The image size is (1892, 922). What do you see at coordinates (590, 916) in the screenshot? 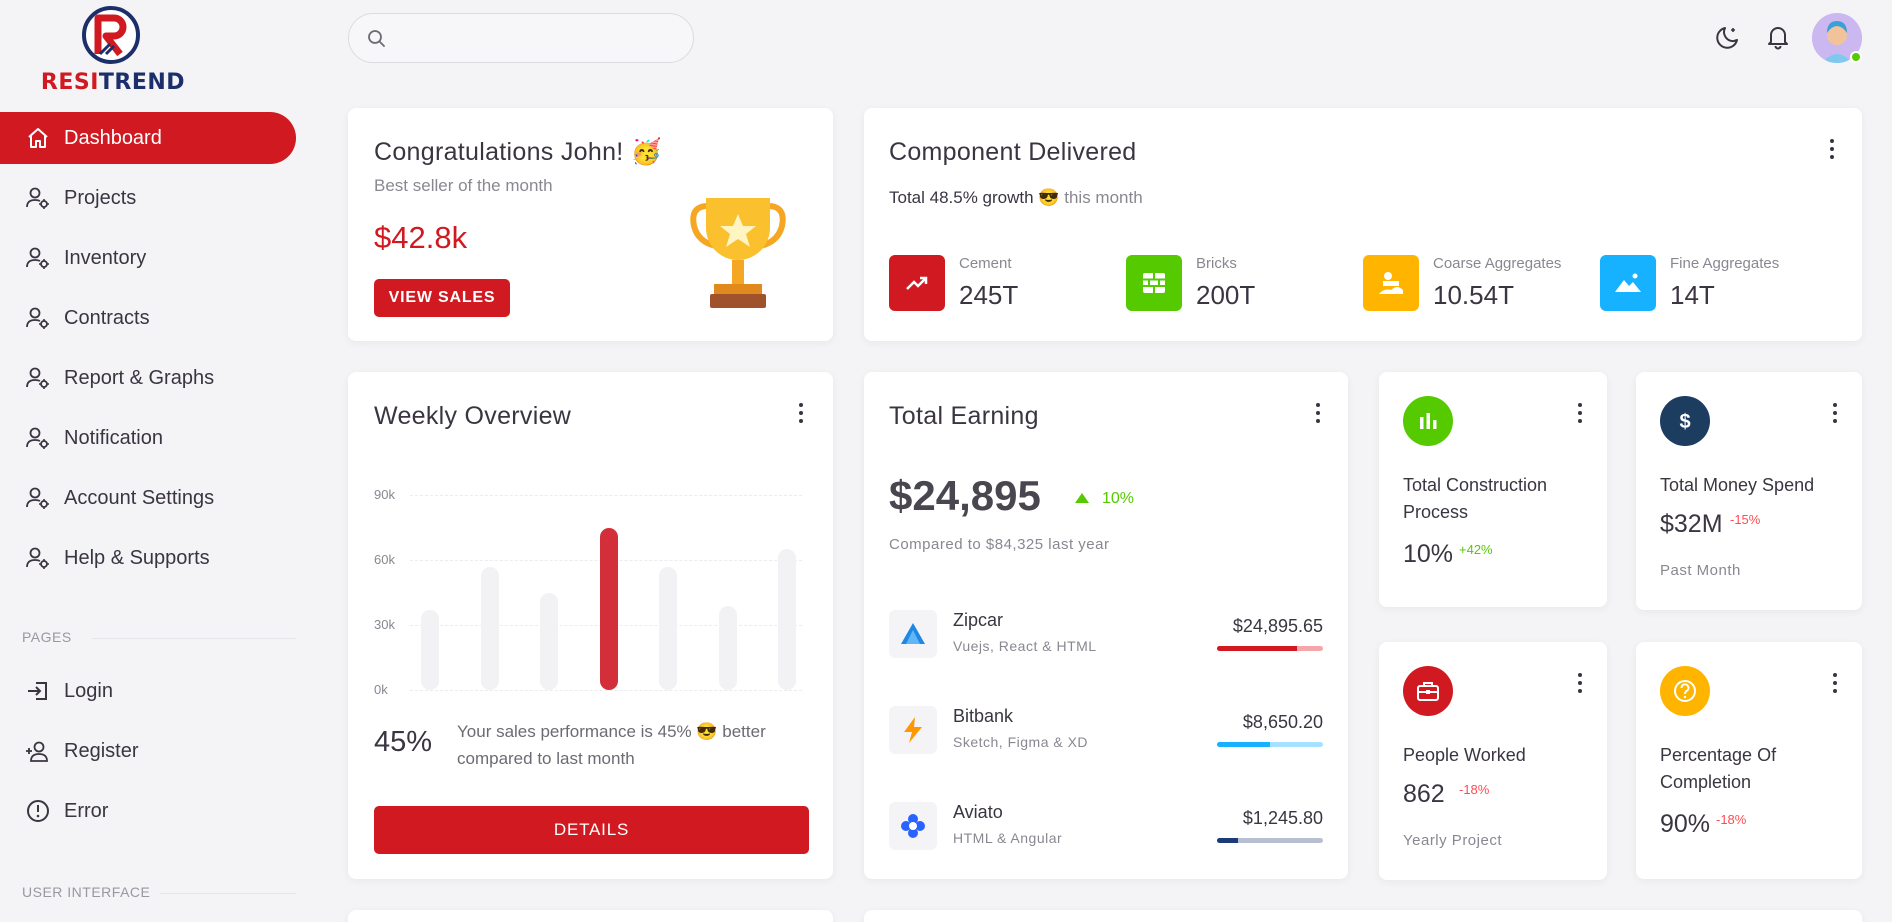
I see `bottom-card` at bounding box center [590, 916].